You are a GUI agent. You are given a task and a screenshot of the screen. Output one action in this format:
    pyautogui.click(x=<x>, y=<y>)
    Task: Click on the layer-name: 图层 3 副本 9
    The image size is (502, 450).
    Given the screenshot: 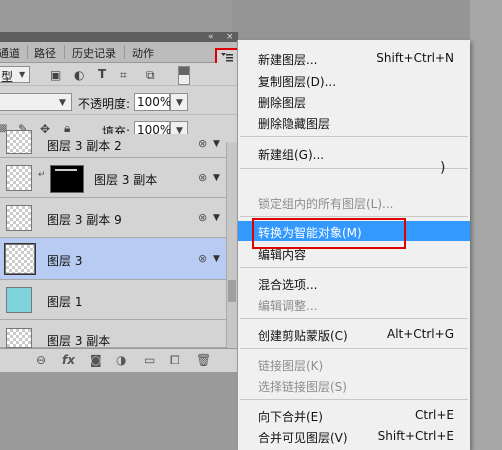 What is the action you would take?
    pyautogui.click(x=84, y=220)
    